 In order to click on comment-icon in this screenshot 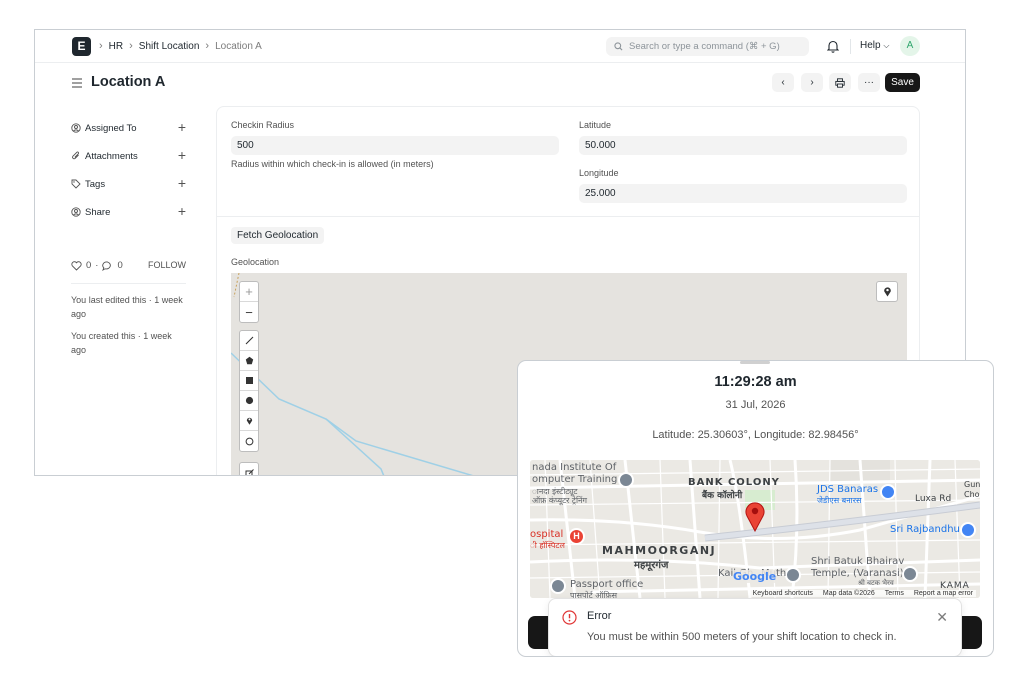, I will do `click(107, 266)`.